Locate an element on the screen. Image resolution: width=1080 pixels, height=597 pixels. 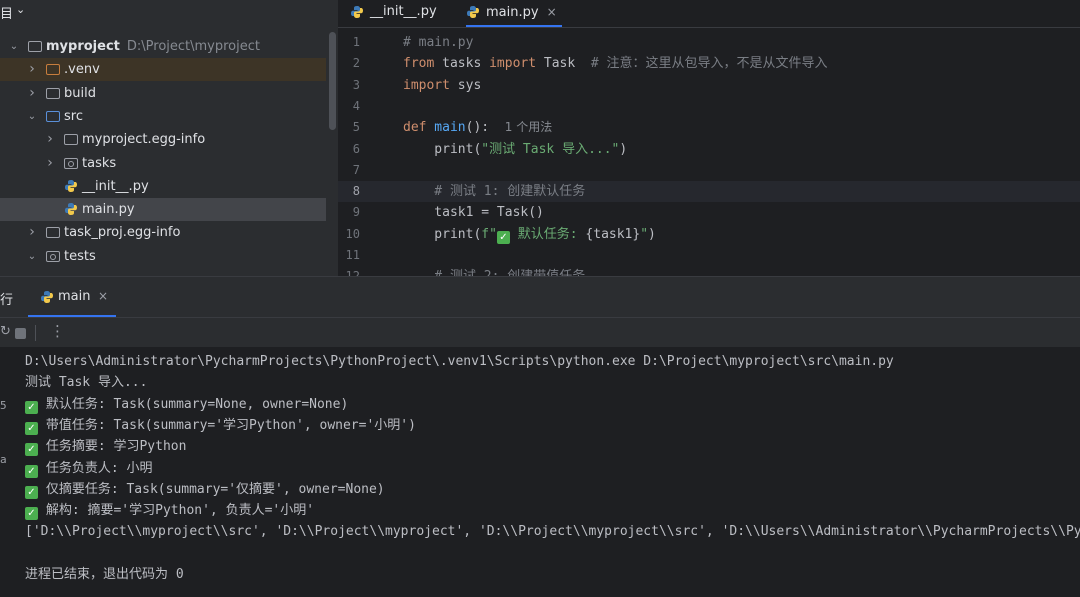
code-token: # main.py is located at coordinates (438, 42).